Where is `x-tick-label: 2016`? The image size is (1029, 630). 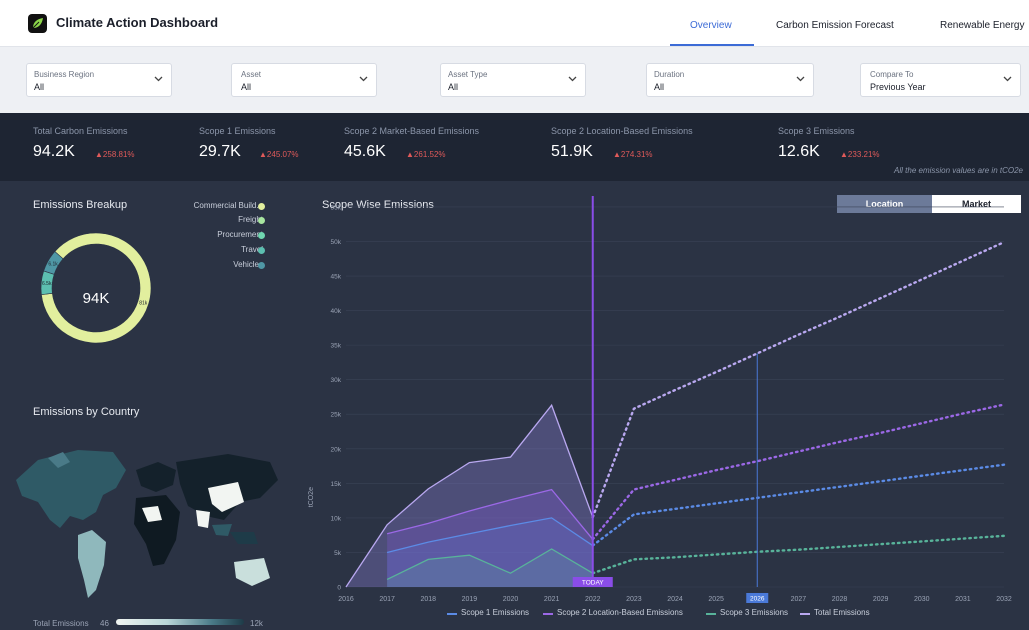
x-tick-label: 2016 is located at coordinates (346, 599).